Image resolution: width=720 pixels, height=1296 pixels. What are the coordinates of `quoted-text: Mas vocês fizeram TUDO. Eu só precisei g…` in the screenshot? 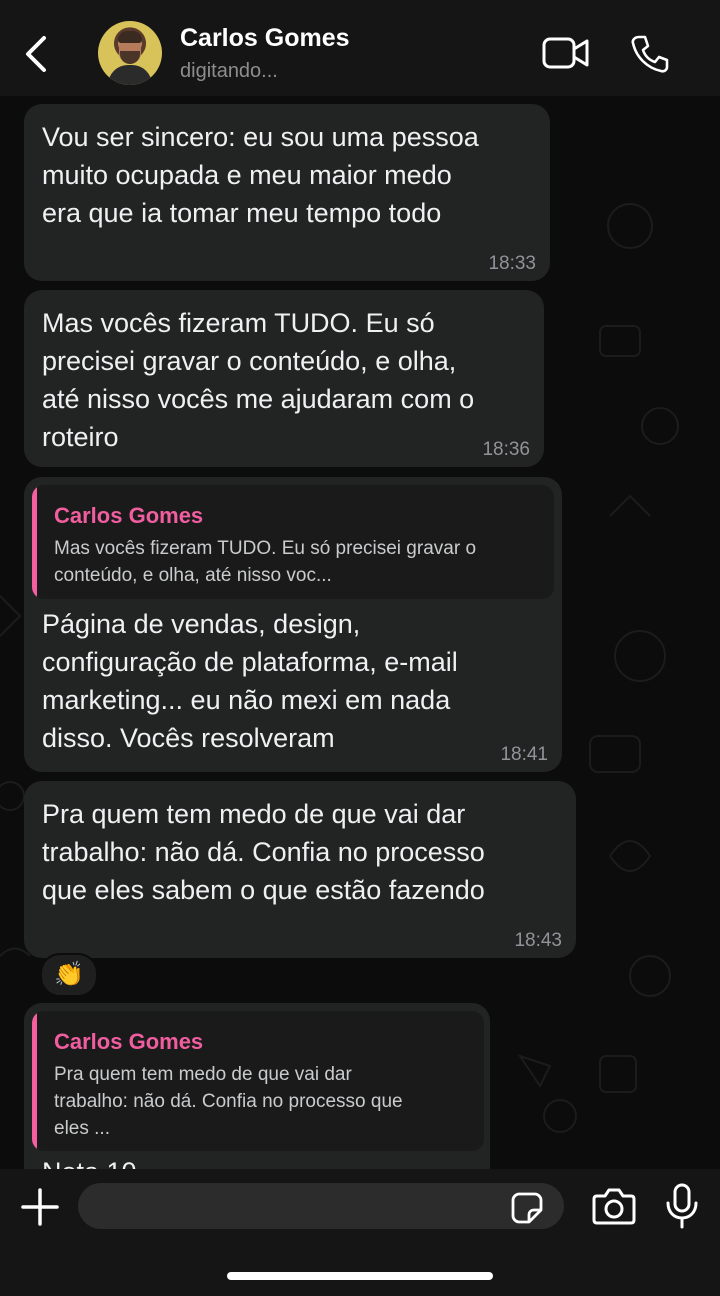 It's located at (265, 562).